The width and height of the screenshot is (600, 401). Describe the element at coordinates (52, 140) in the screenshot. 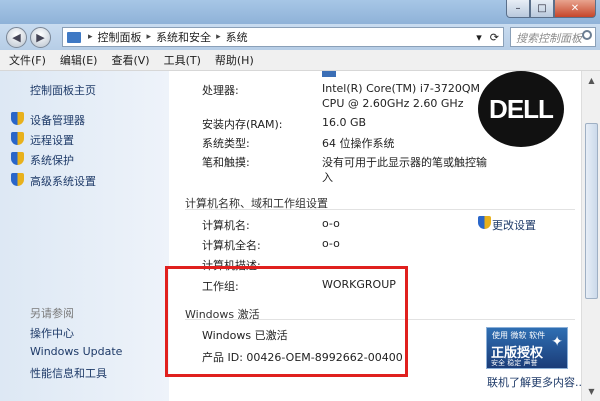

I see `remote-settings-link: 远程设置` at that location.